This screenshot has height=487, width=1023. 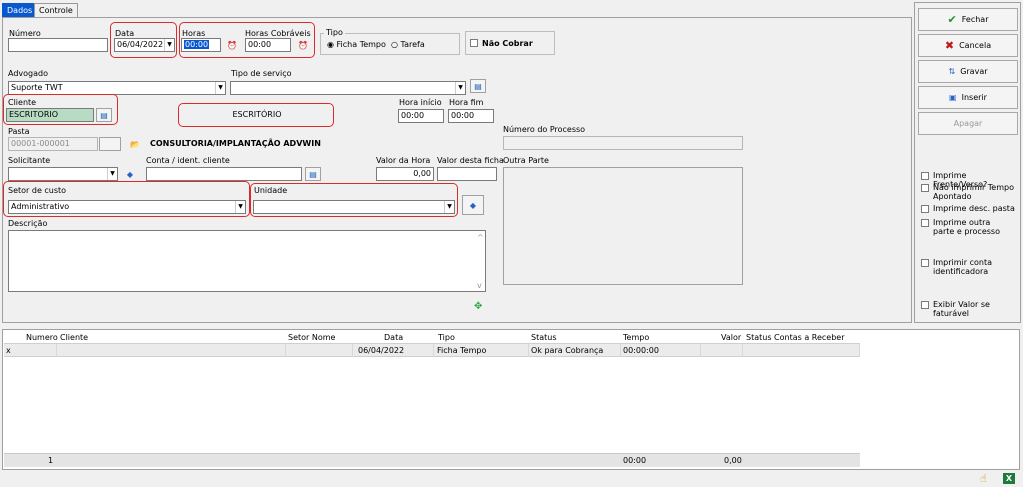 What do you see at coordinates (63, 174) in the screenshot?
I see `solicitante-select: ▼` at bounding box center [63, 174].